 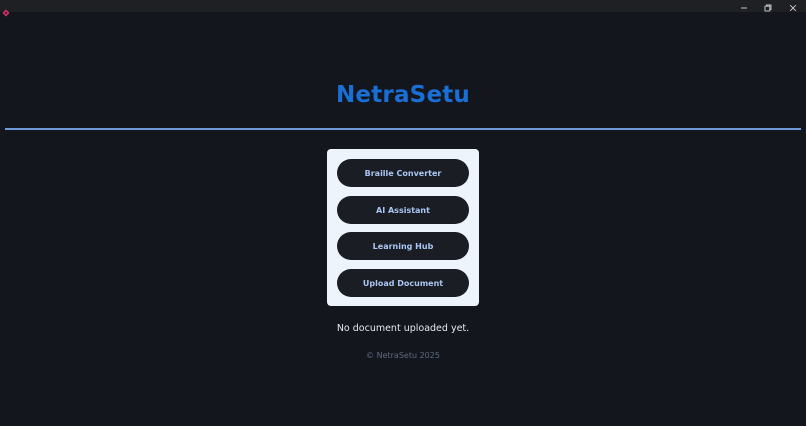 I want to click on document-status-text: No document uploaded yet., so click(x=403, y=328).